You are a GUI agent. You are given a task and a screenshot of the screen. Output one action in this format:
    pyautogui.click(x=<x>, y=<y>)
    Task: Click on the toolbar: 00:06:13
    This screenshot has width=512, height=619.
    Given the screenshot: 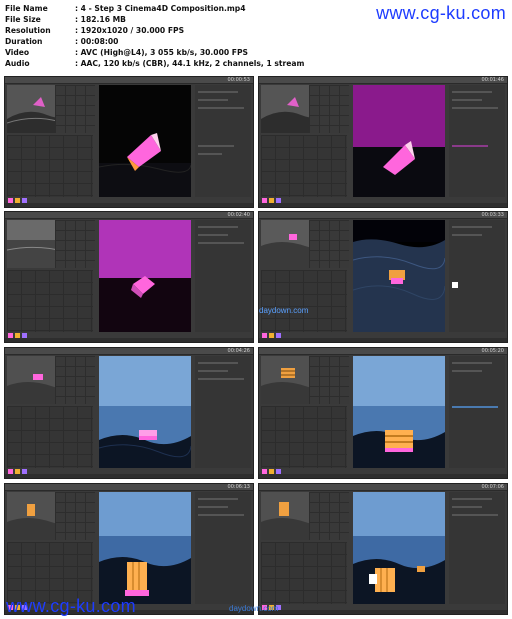 What is the action you would take?
    pyautogui.click(x=129, y=487)
    